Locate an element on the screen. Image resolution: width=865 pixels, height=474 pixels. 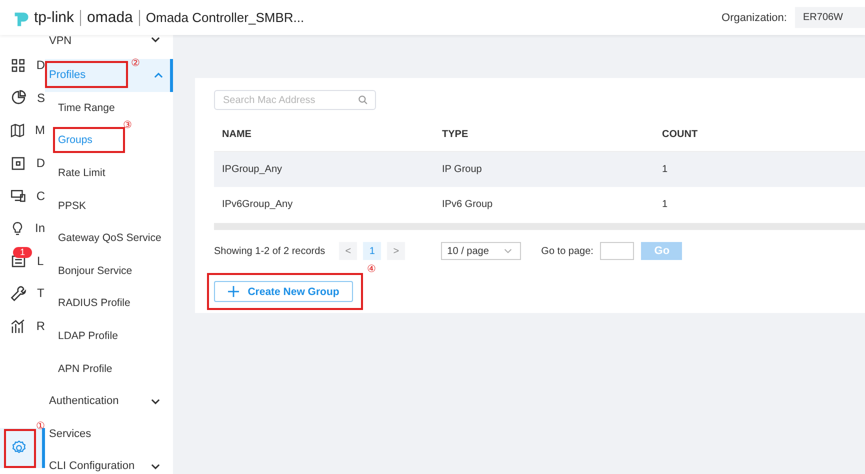
go-to-page-label: Go to page: is located at coordinates (567, 251).